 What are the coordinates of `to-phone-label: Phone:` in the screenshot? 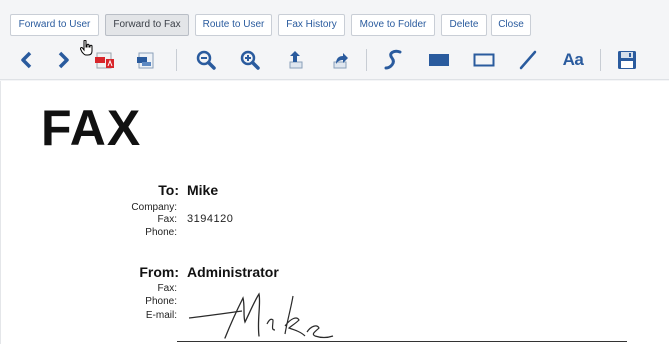 It's located at (161, 232).